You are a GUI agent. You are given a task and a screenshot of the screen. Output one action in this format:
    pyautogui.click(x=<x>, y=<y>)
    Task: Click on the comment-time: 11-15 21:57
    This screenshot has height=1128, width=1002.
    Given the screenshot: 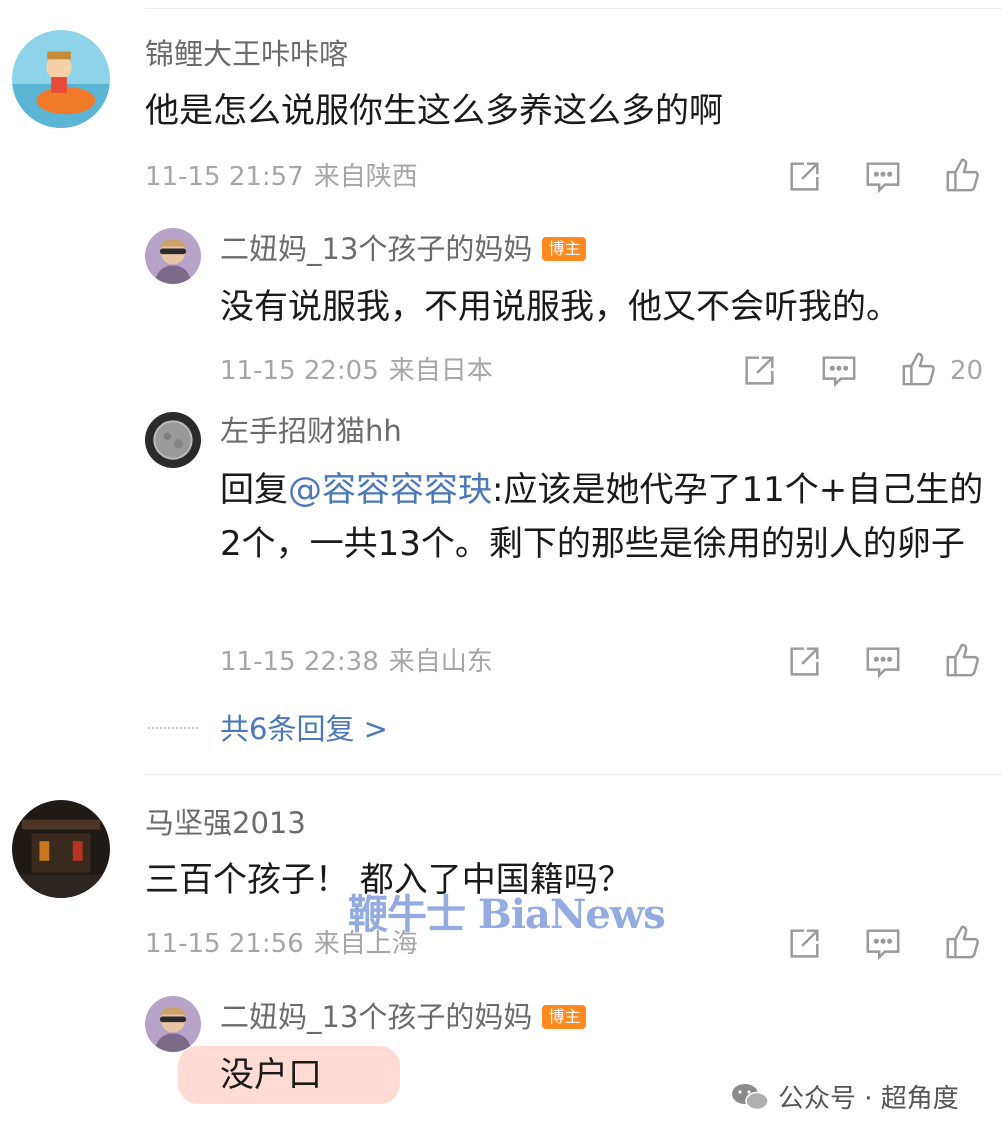 What is the action you would take?
    pyautogui.click(x=224, y=177)
    